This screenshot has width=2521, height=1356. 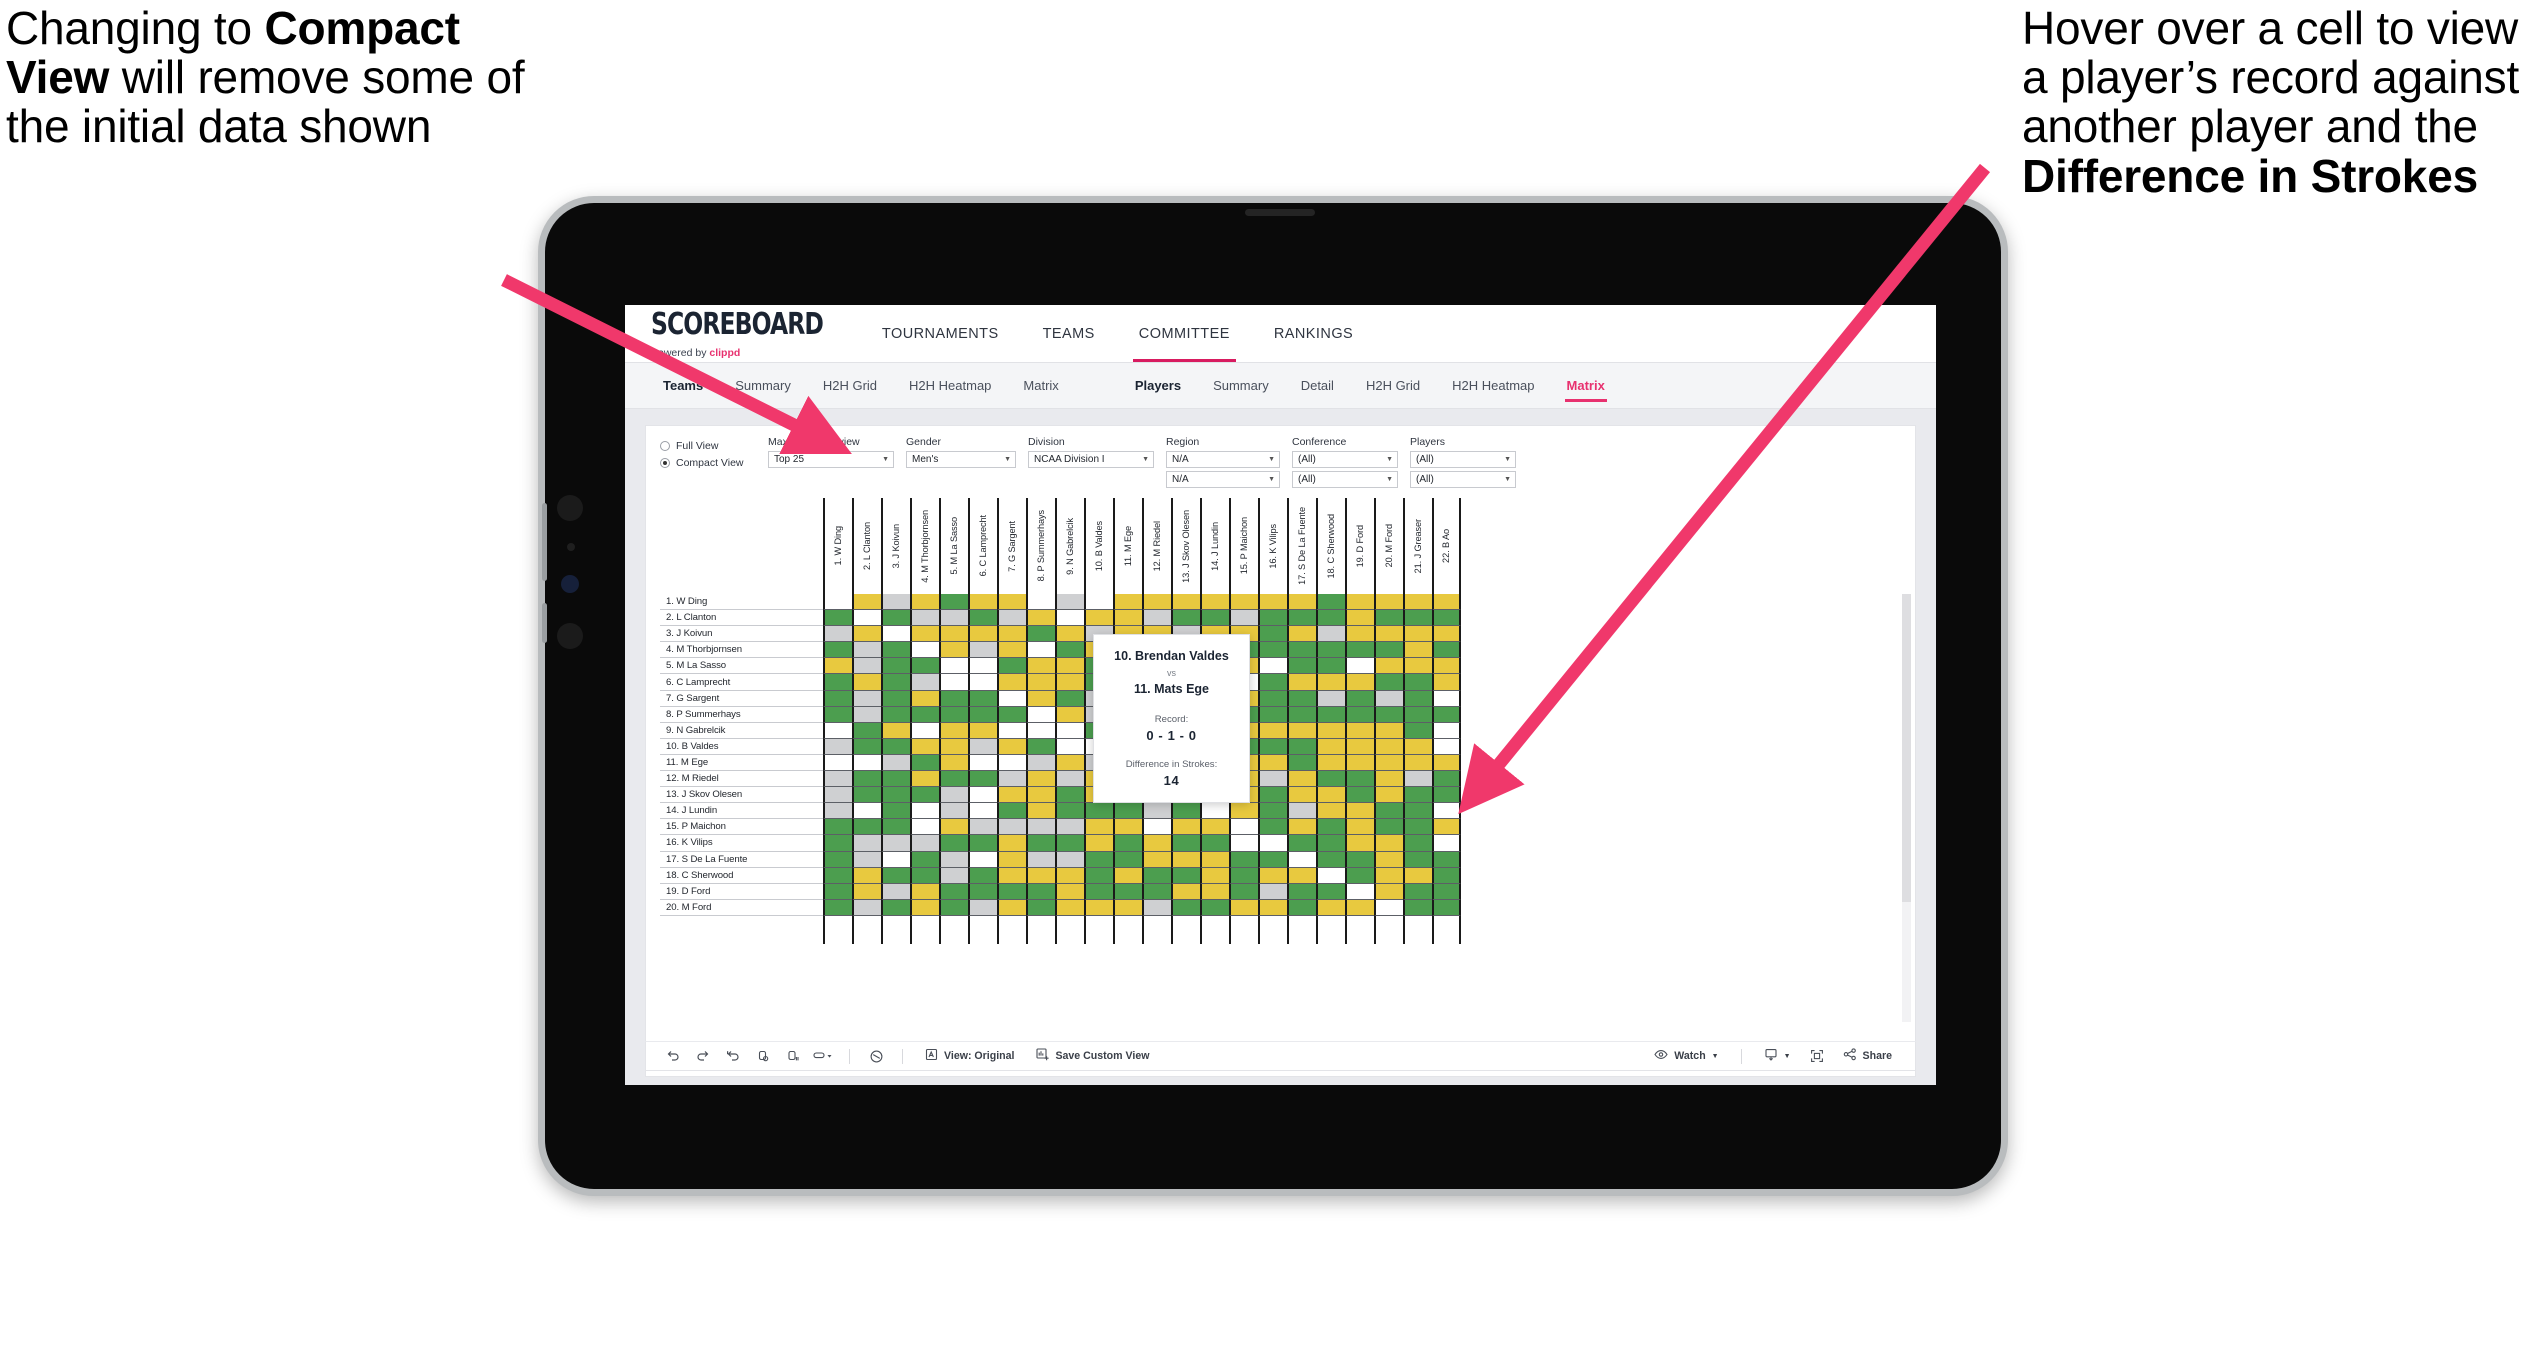 I want to click on download-button: ▼, so click(x=1777, y=1056).